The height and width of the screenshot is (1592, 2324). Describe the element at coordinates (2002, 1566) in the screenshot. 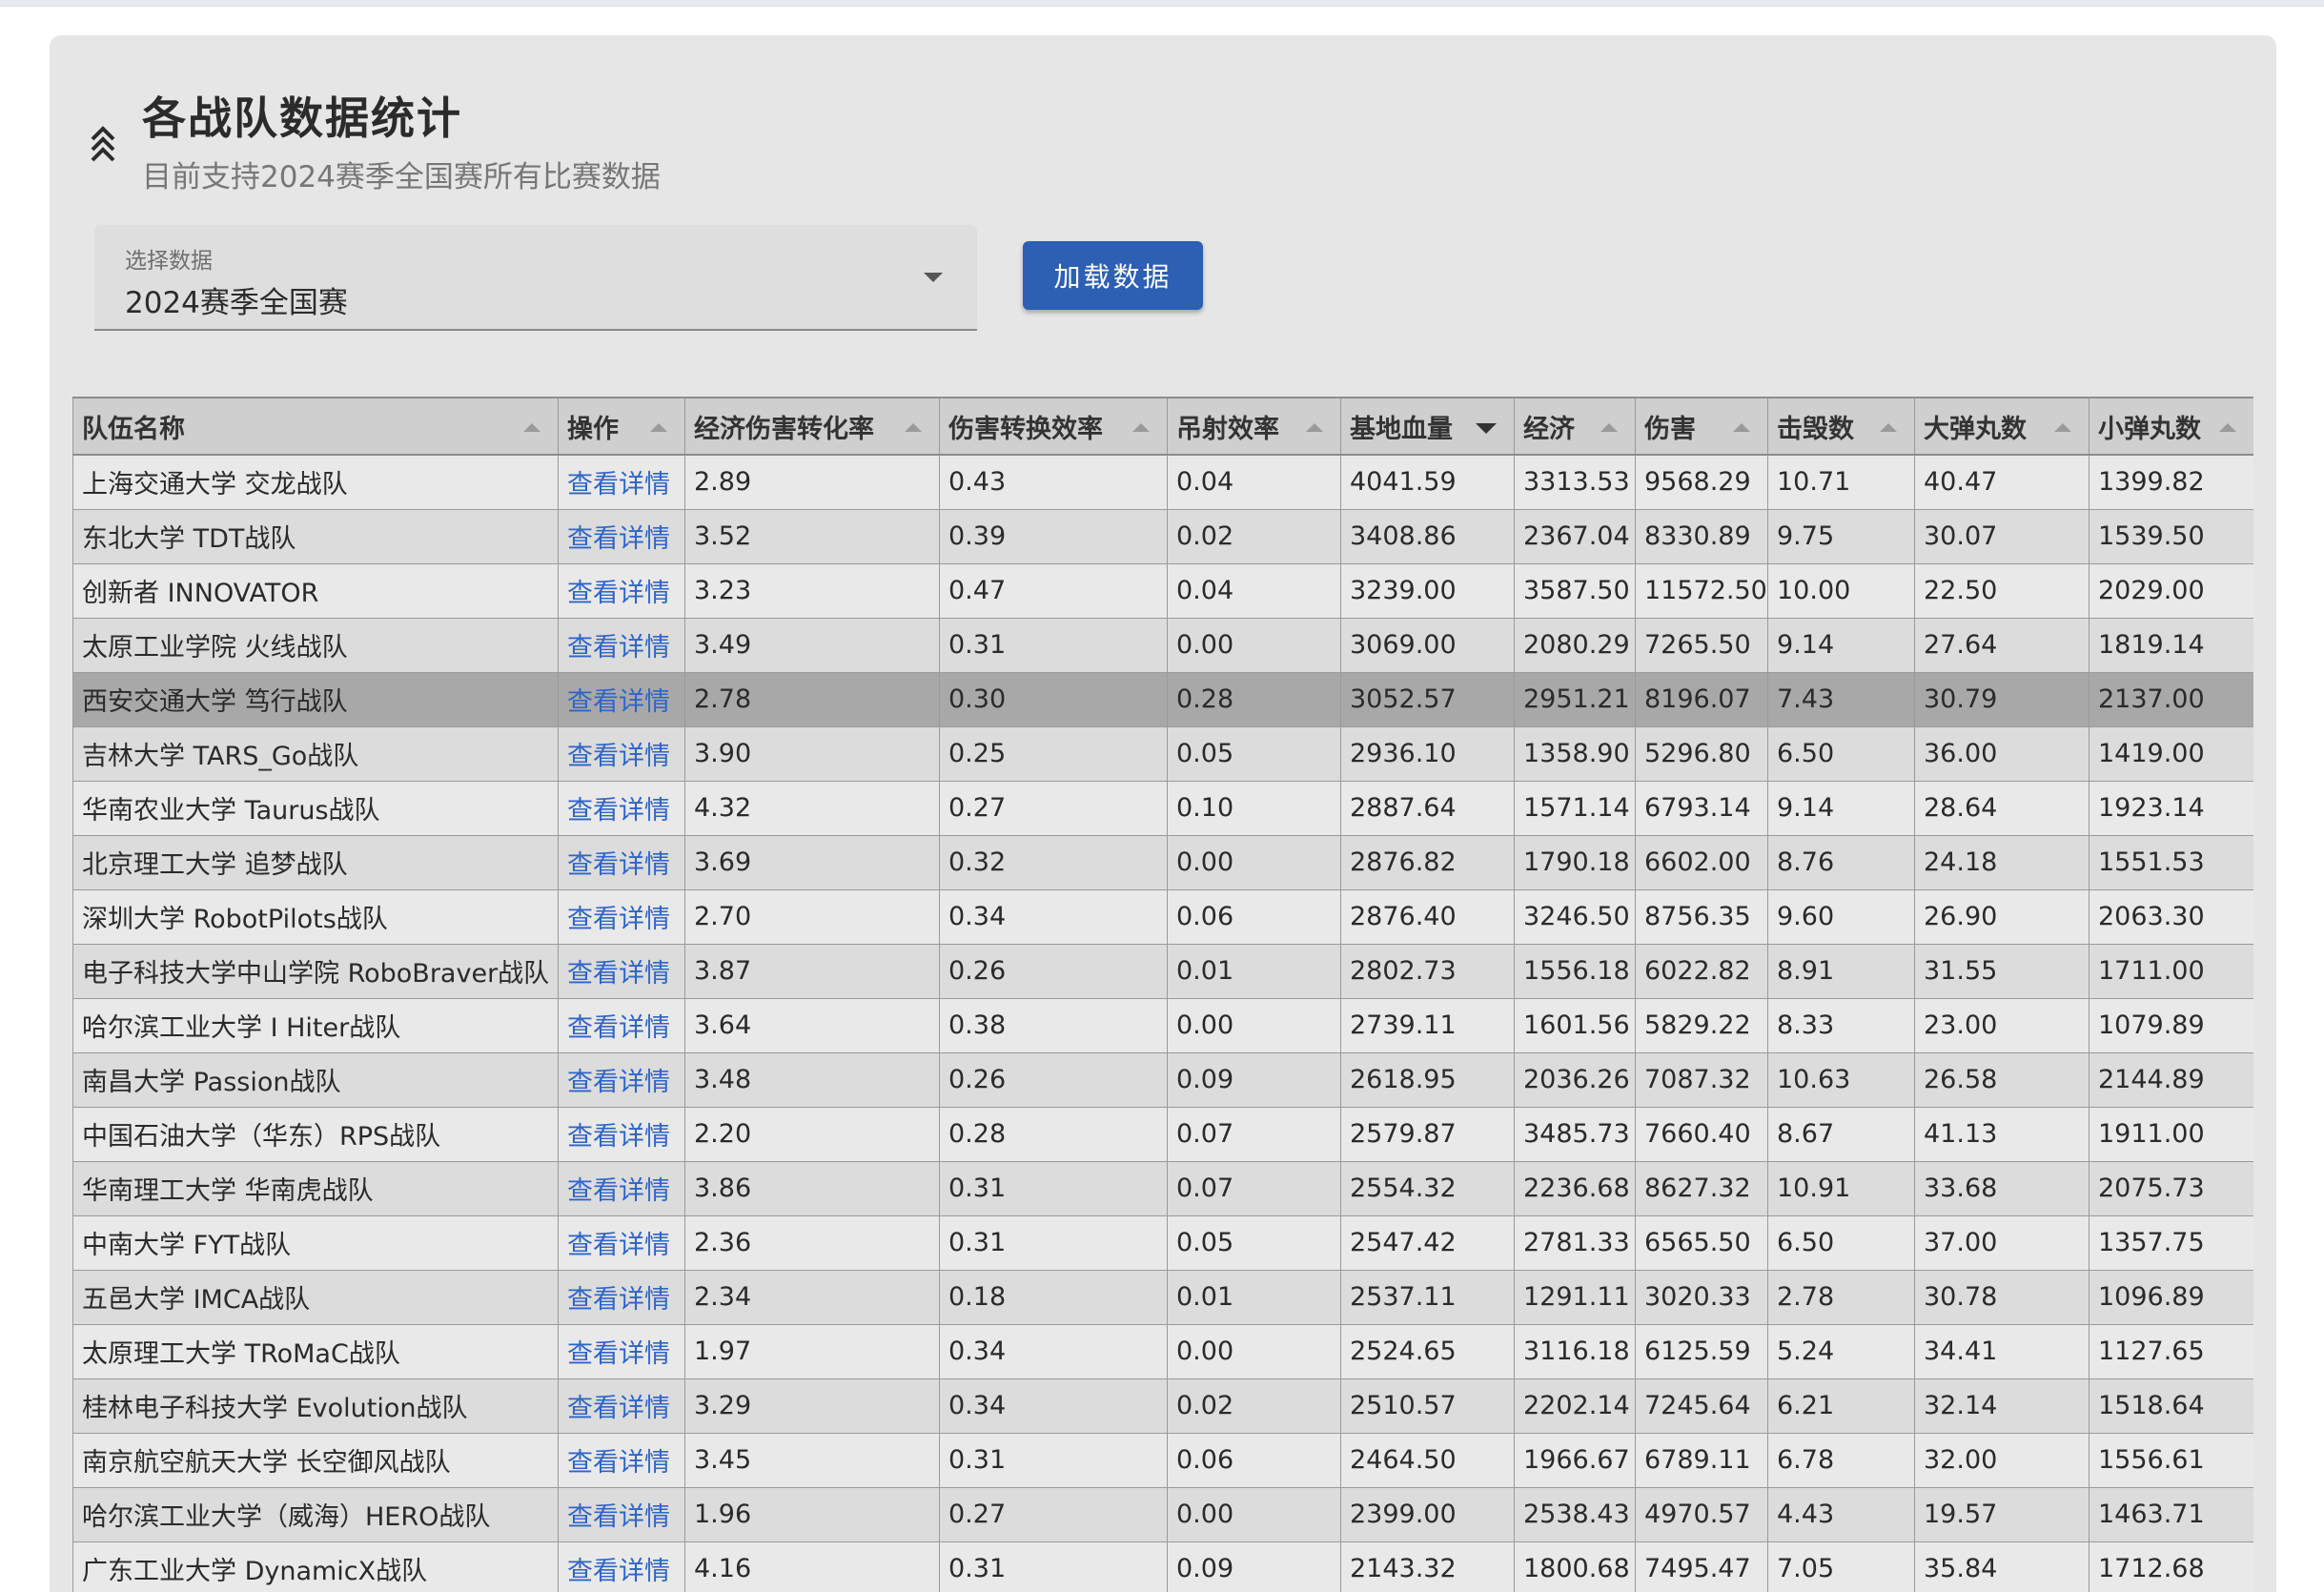

I see `table-cell: 35.84` at that location.